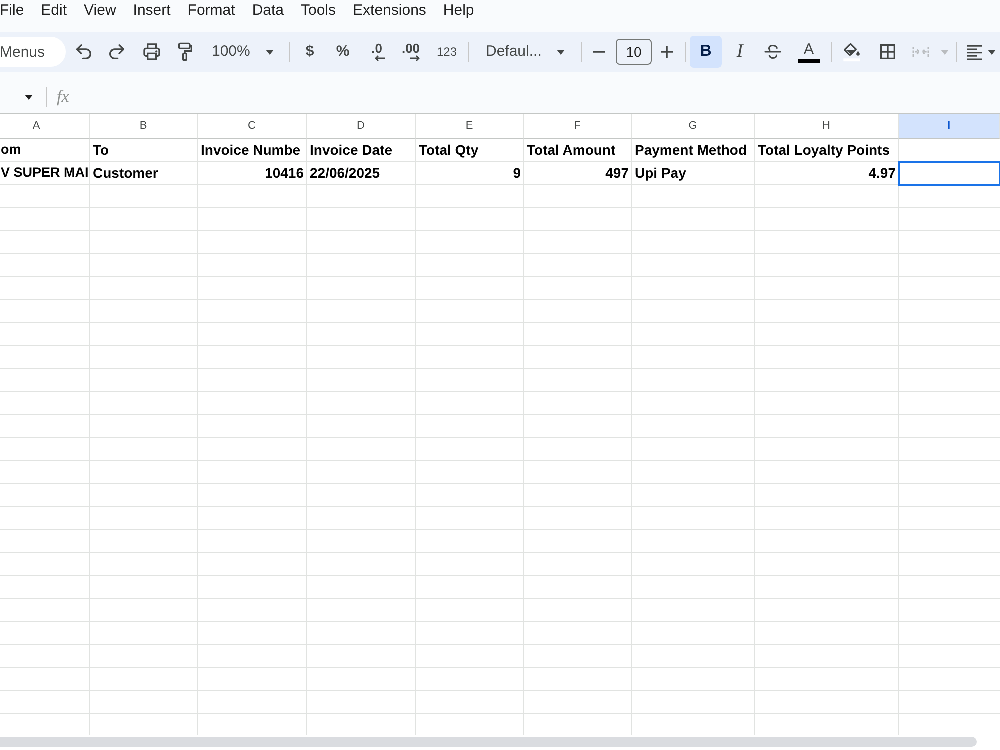 The height and width of the screenshot is (750, 1000). I want to click on arrow-left-icon, so click(380, 58).